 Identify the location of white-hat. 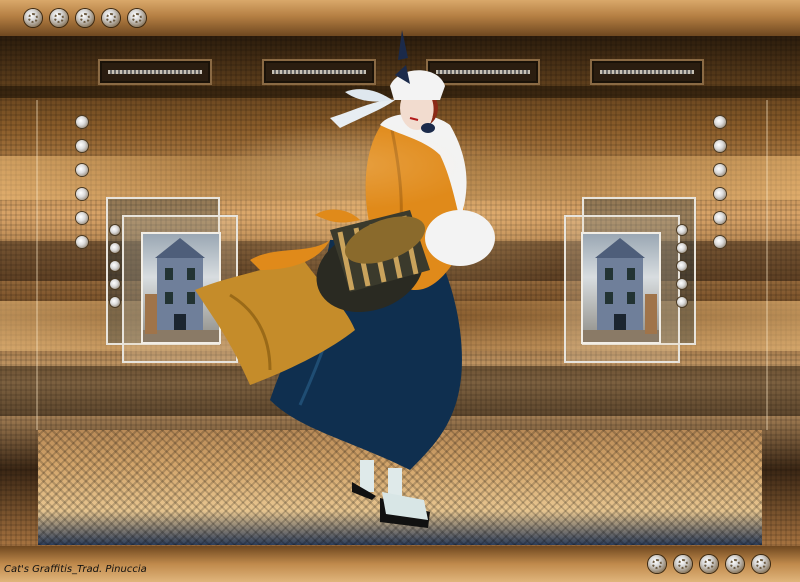
(417, 65).